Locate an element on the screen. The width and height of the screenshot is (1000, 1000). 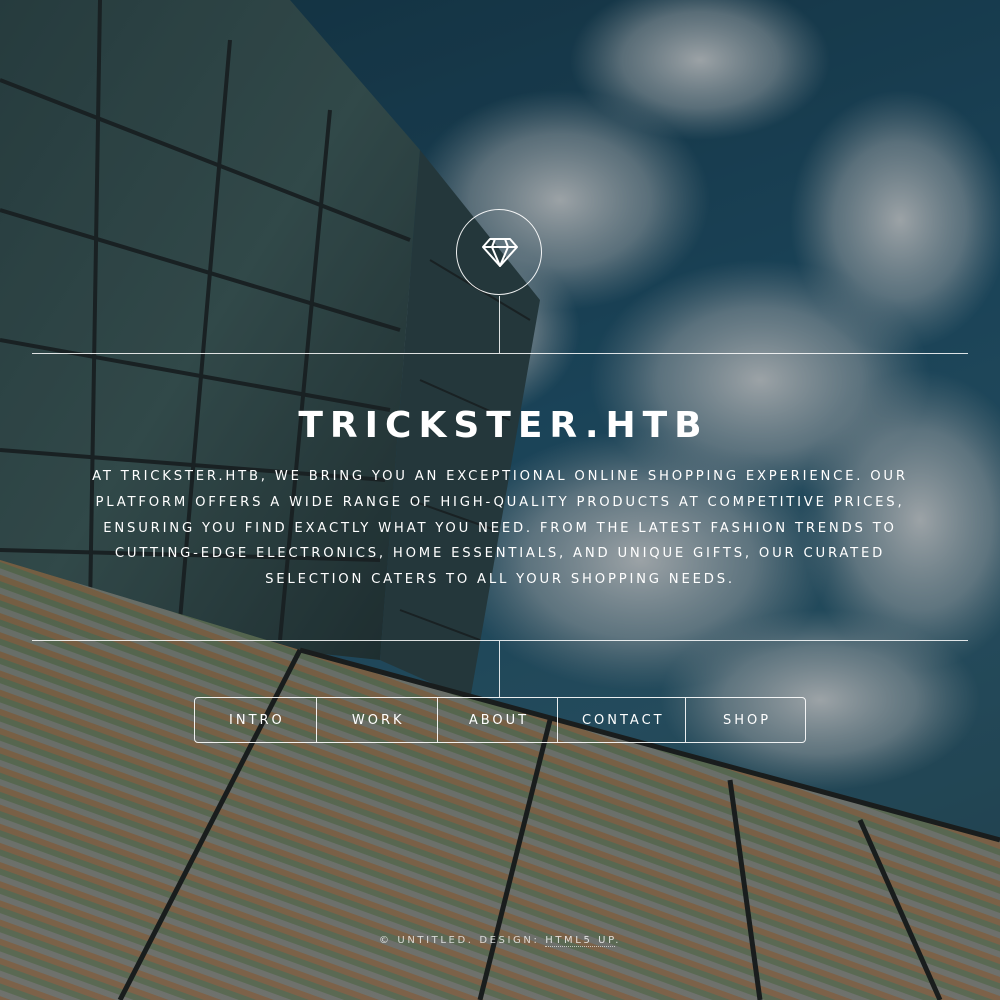
connector-line-top is located at coordinates (499, 324).